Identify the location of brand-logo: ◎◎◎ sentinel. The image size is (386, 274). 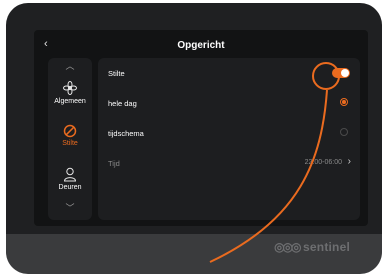
(312, 247).